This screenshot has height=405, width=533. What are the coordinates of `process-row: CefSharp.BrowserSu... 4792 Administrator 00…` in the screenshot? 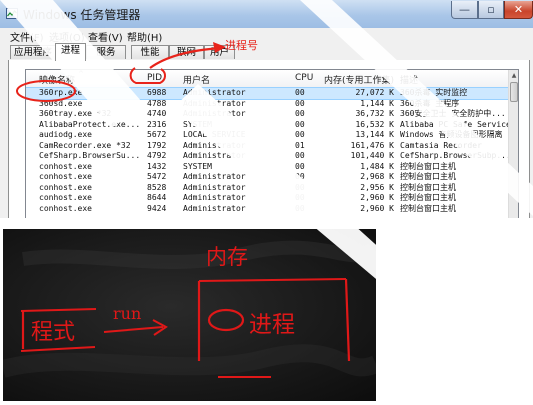 It's located at (267, 156).